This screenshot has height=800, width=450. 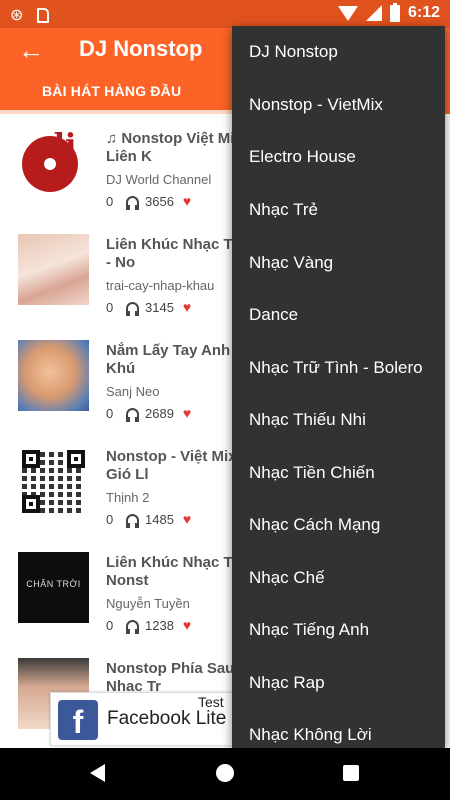 I want to click on song-stats: 0 1485 ♥, so click(x=148, y=519).